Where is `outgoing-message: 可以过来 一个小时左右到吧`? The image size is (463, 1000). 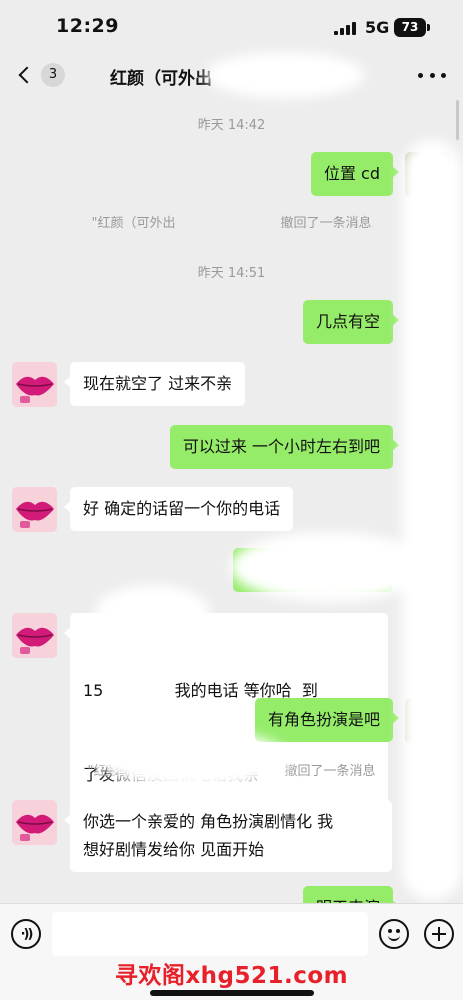
outgoing-message: 可以过来 一个小时左右到吧 is located at coordinates (284, 447).